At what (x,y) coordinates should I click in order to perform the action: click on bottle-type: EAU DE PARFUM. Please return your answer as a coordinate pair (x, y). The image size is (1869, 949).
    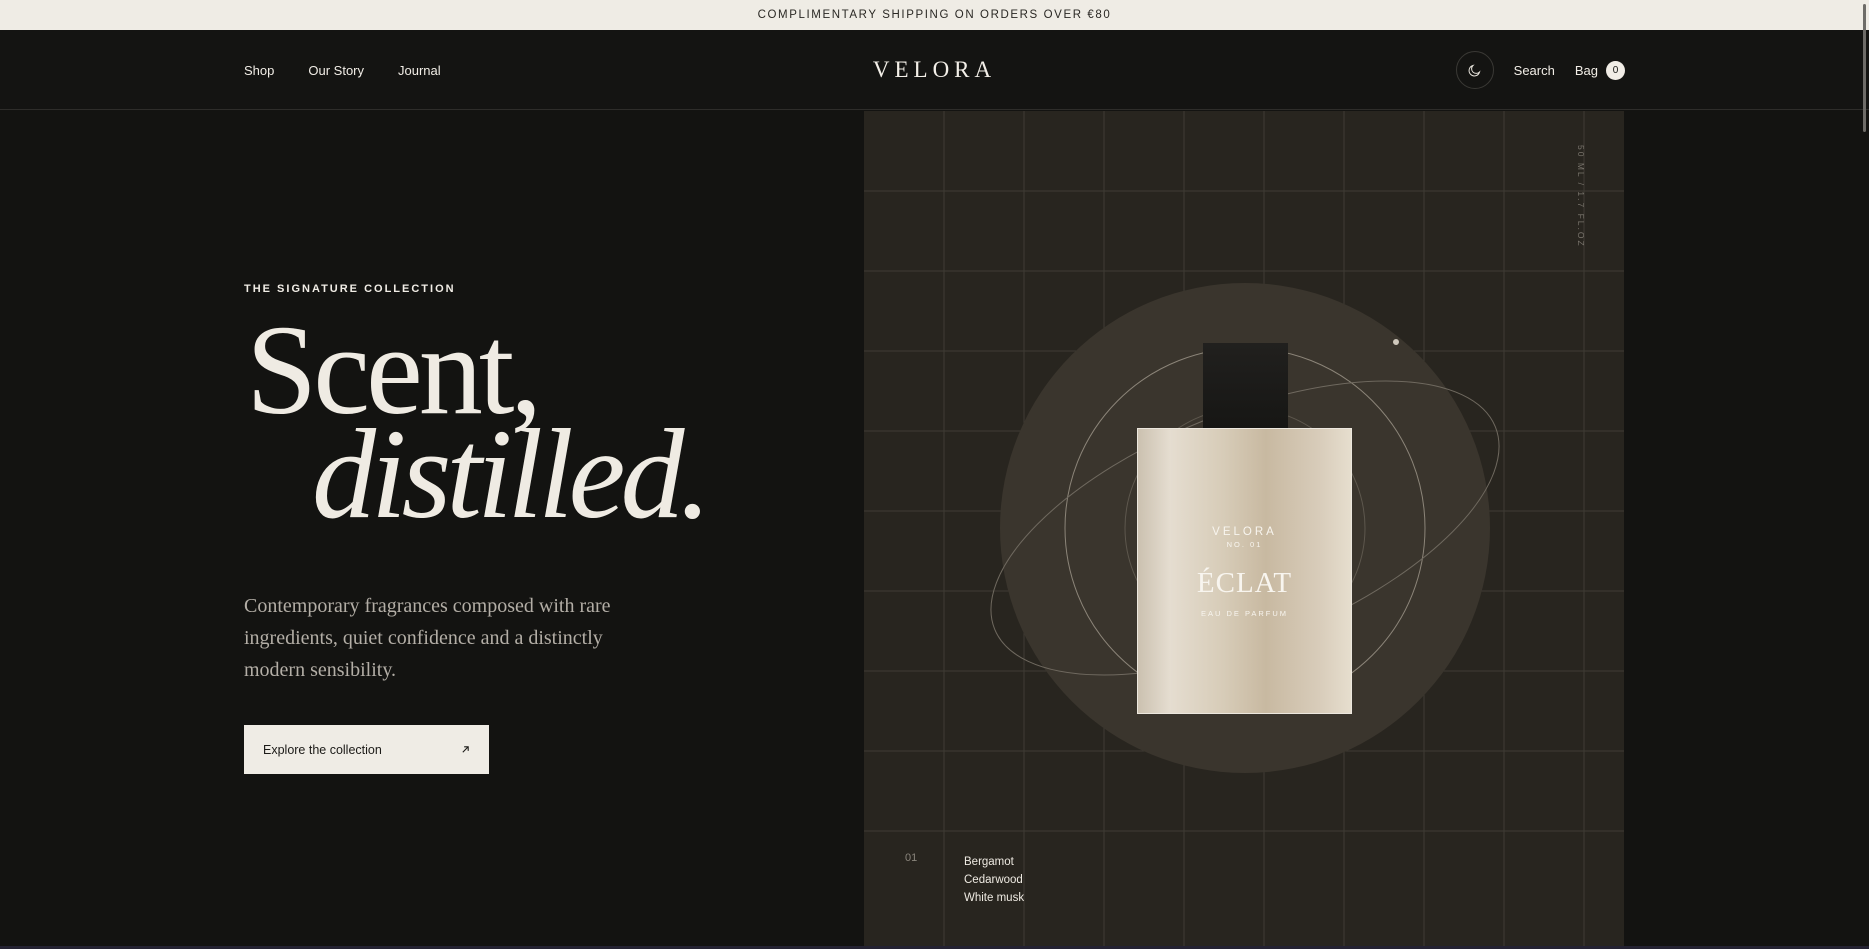
    Looking at the image, I should click on (1244, 613).